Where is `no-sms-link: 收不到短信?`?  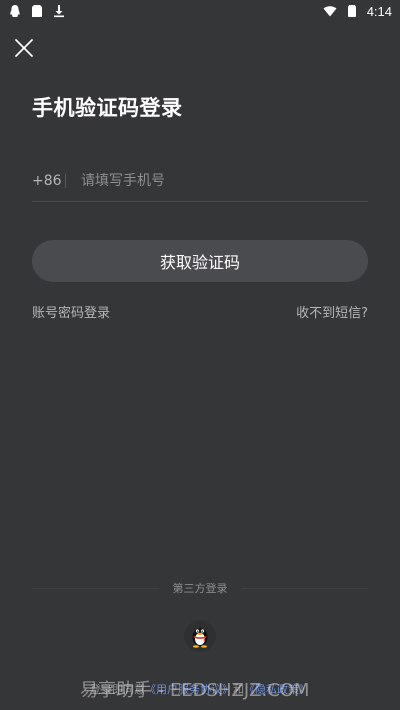 no-sms-link: 收不到短信? is located at coordinates (332, 311).